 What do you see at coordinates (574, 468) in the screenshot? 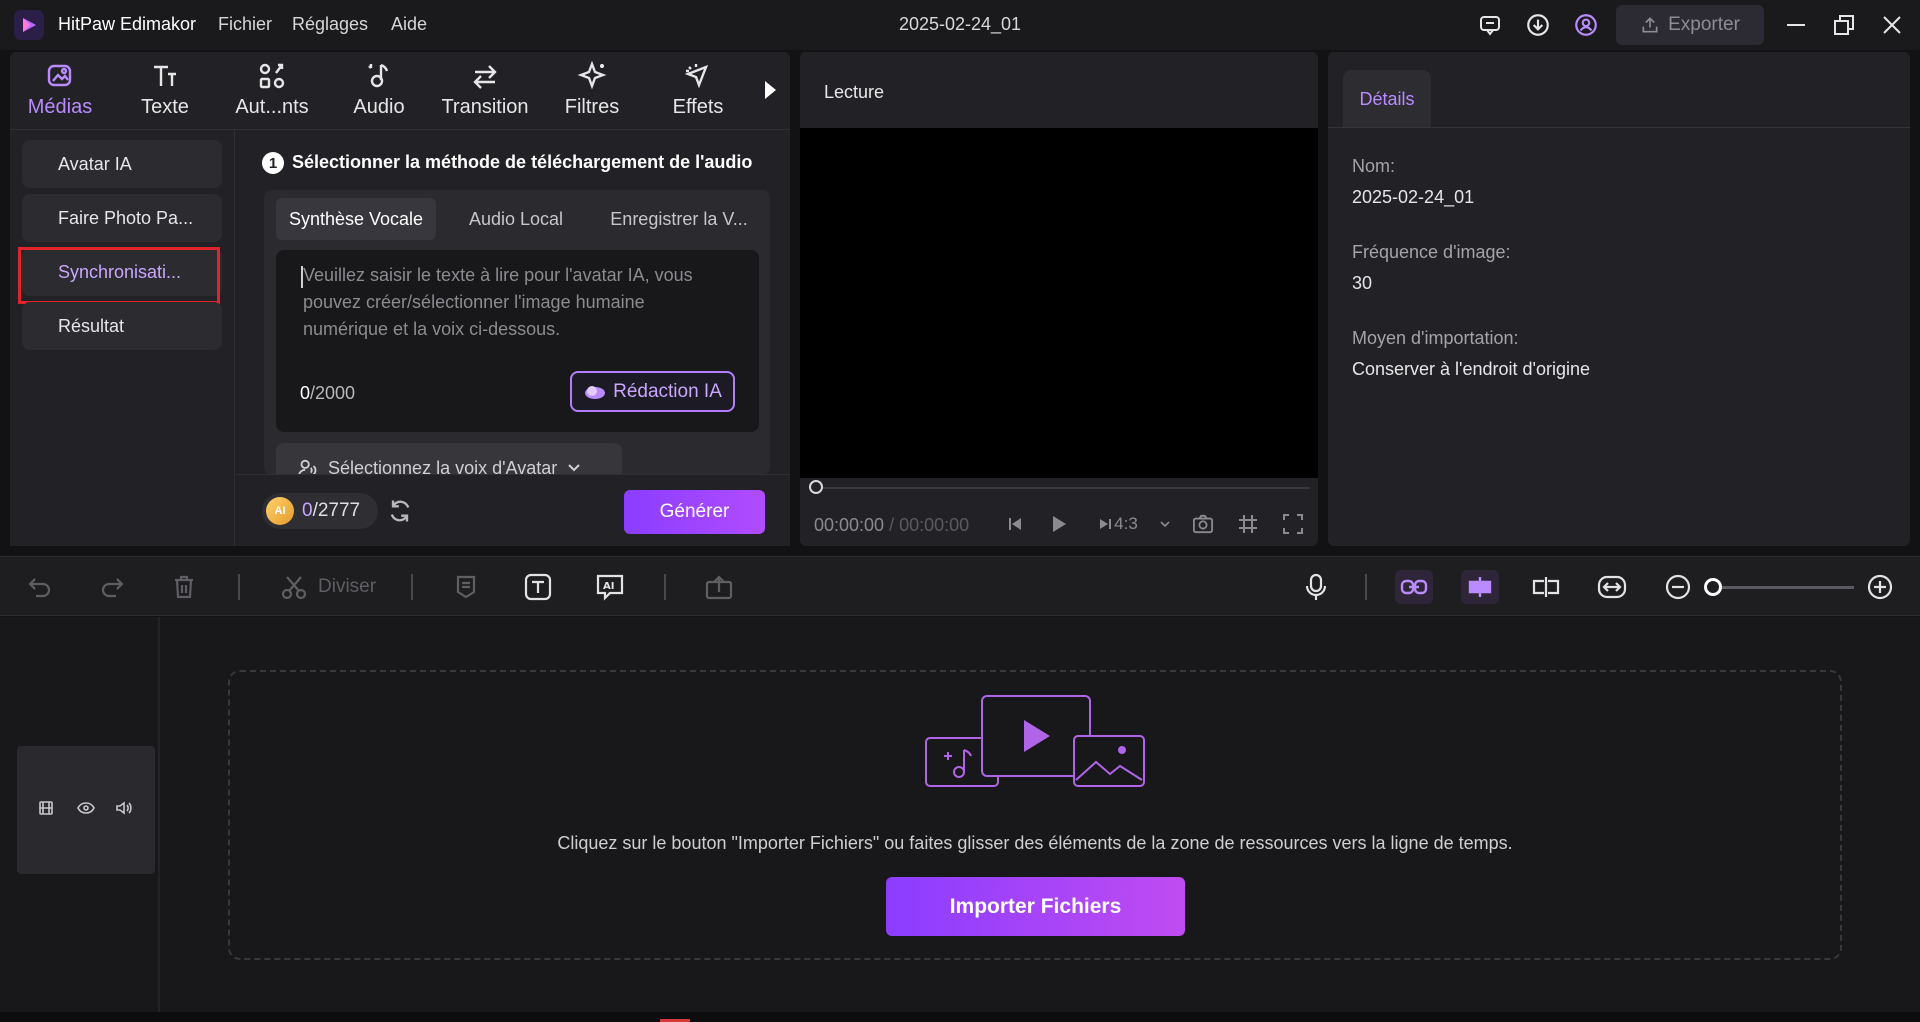
I see `chevron-down-icon` at bounding box center [574, 468].